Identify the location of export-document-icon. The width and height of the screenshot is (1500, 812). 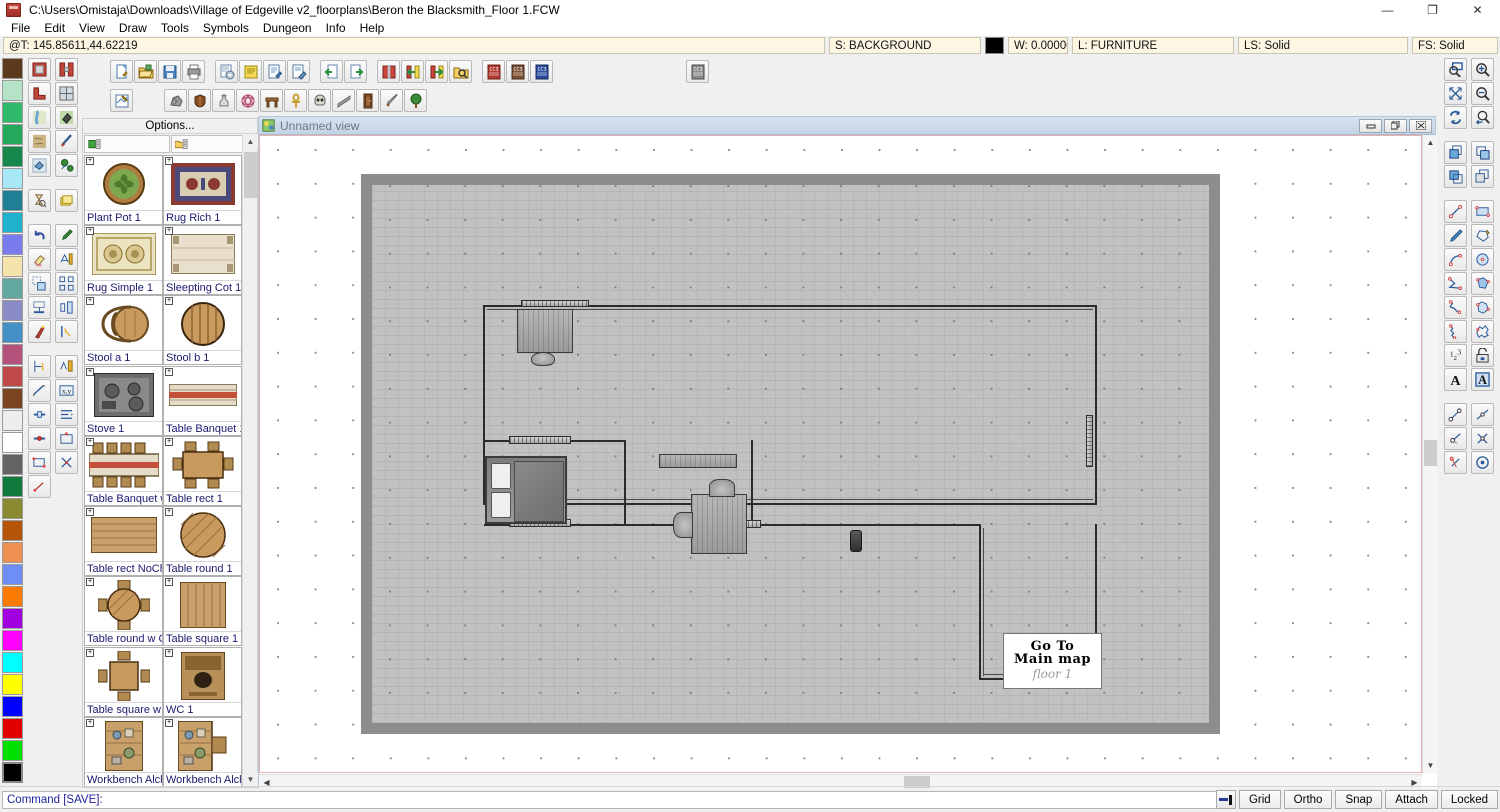
(298, 71).